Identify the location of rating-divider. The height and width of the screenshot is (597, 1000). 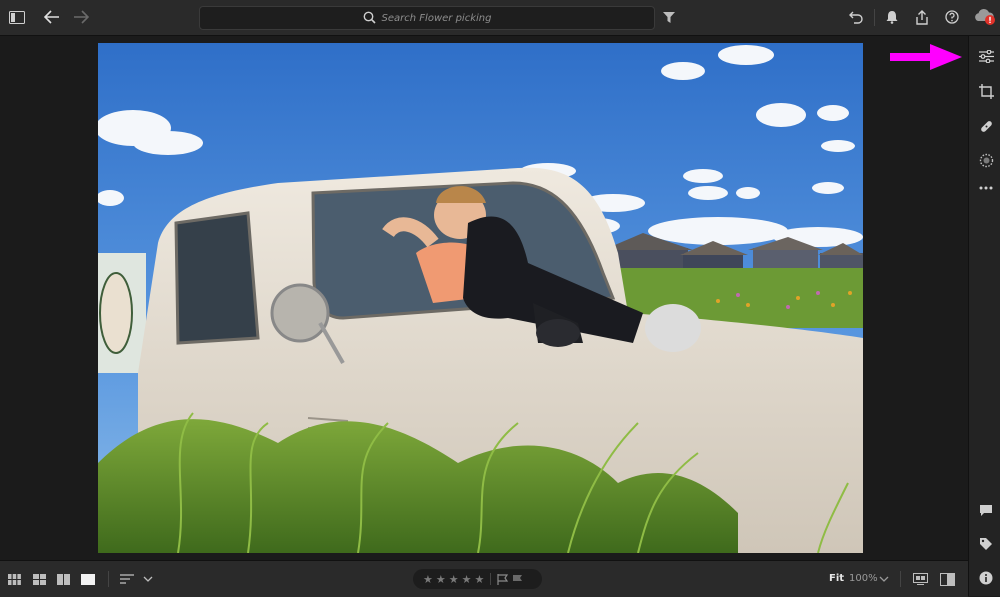
(491, 579).